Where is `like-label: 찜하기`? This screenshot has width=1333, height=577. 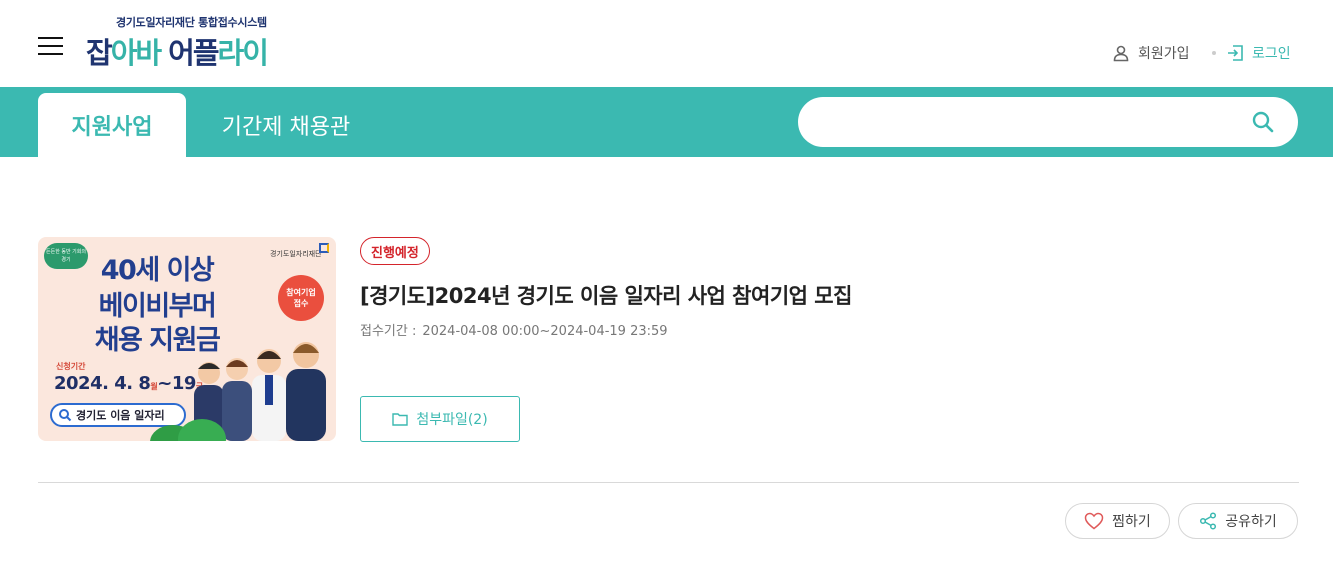 like-label: 찜하기 is located at coordinates (1131, 522).